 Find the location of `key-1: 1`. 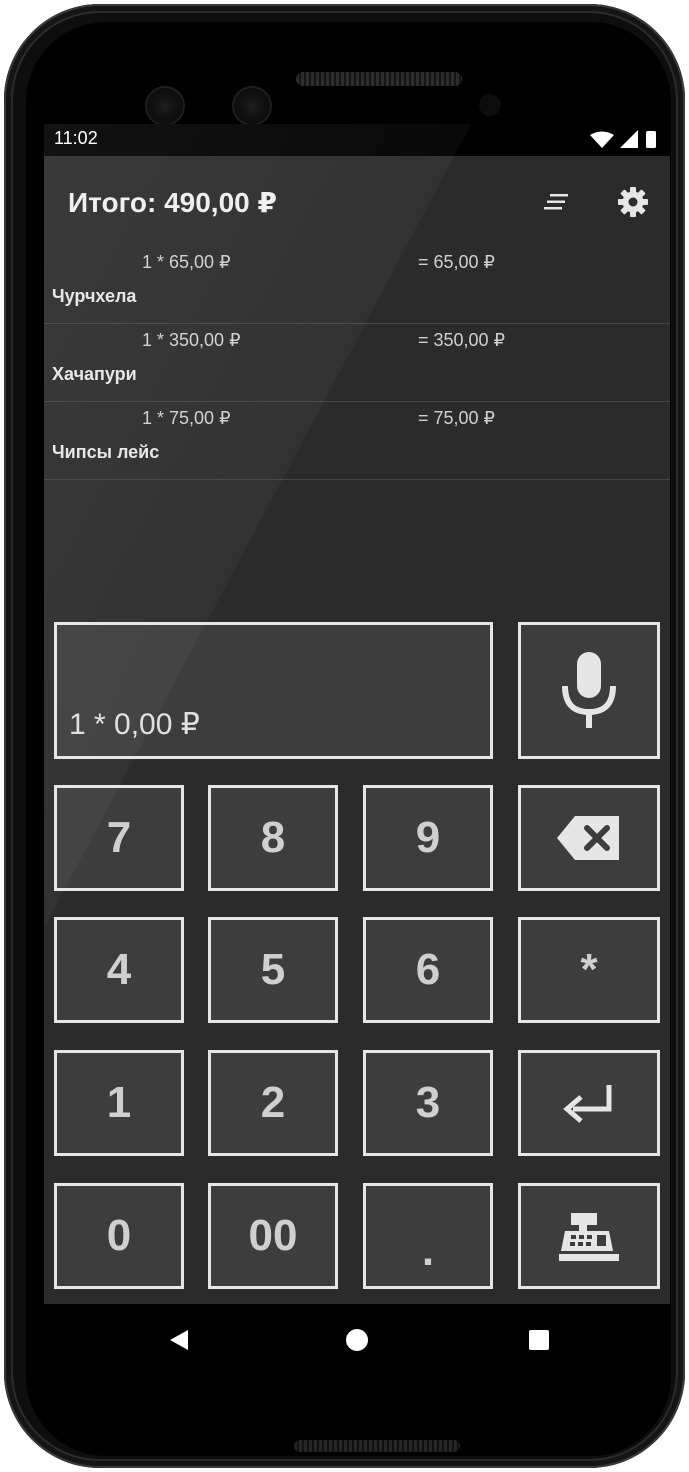

key-1: 1 is located at coordinates (119, 1103).